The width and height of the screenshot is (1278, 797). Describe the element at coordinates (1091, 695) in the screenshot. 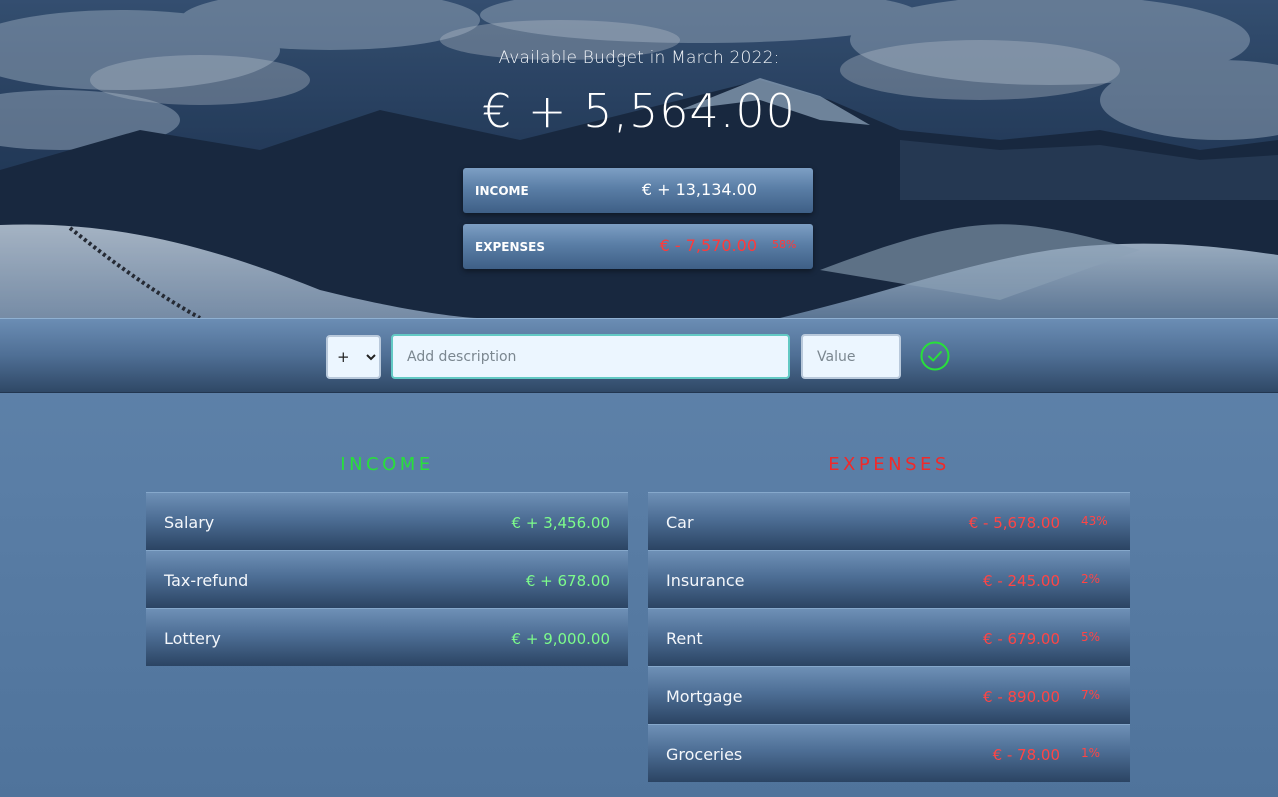

I see `expense-item-percentage: 7%` at that location.